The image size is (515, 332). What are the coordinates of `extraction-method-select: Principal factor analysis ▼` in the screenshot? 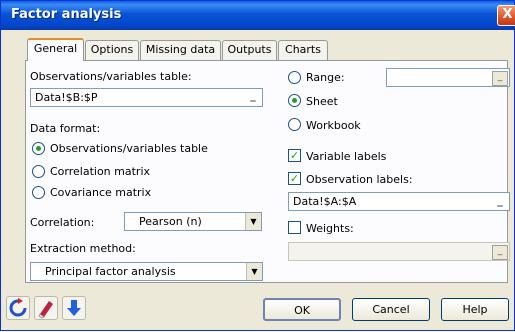 It's located at (146, 271).